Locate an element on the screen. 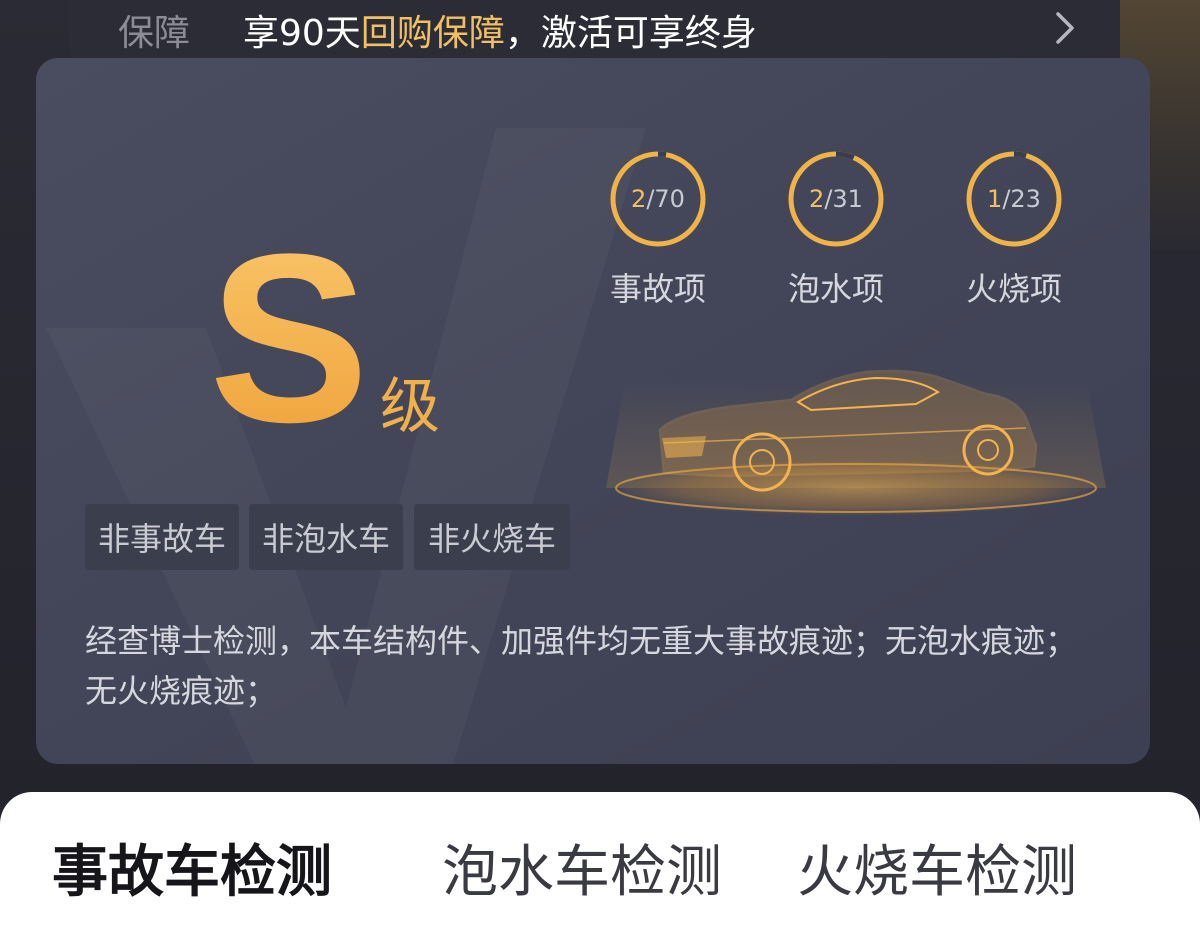 This screenshot has width=1200, height=932. guarantee-text-prefix: 享90天 is located at coordinates (302, 33).